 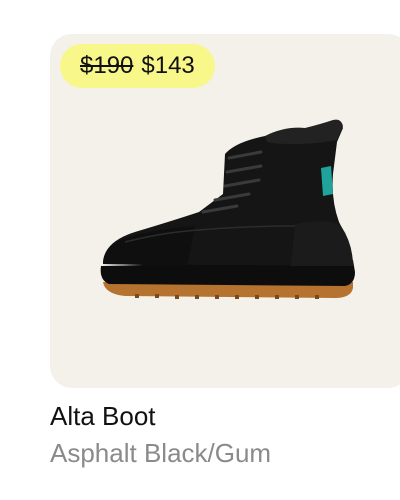 I want to click on product-color-name: Asphalt Black/Gum, so click(x=161, y=453).